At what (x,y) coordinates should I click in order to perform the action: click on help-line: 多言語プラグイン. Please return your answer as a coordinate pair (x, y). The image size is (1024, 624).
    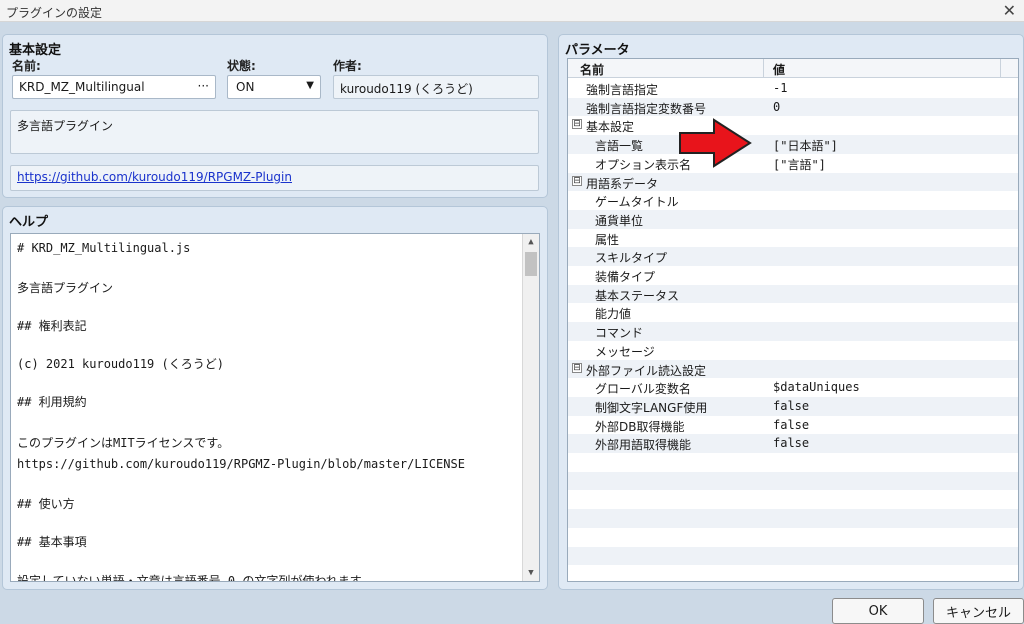
    Looking at the image, I should click on (65, 288).